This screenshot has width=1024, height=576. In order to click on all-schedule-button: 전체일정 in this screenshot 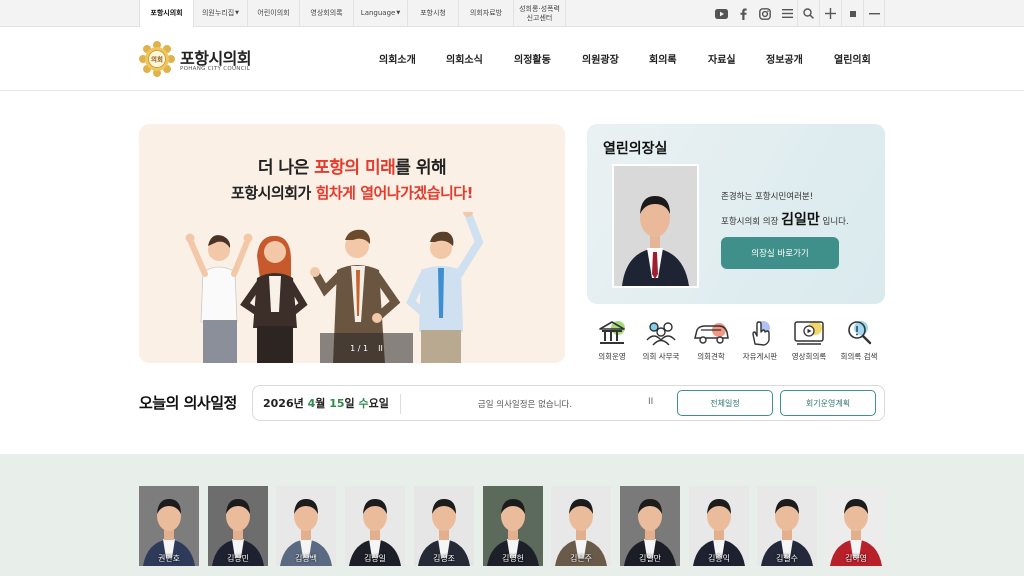, I will do `click(725, 403)`.